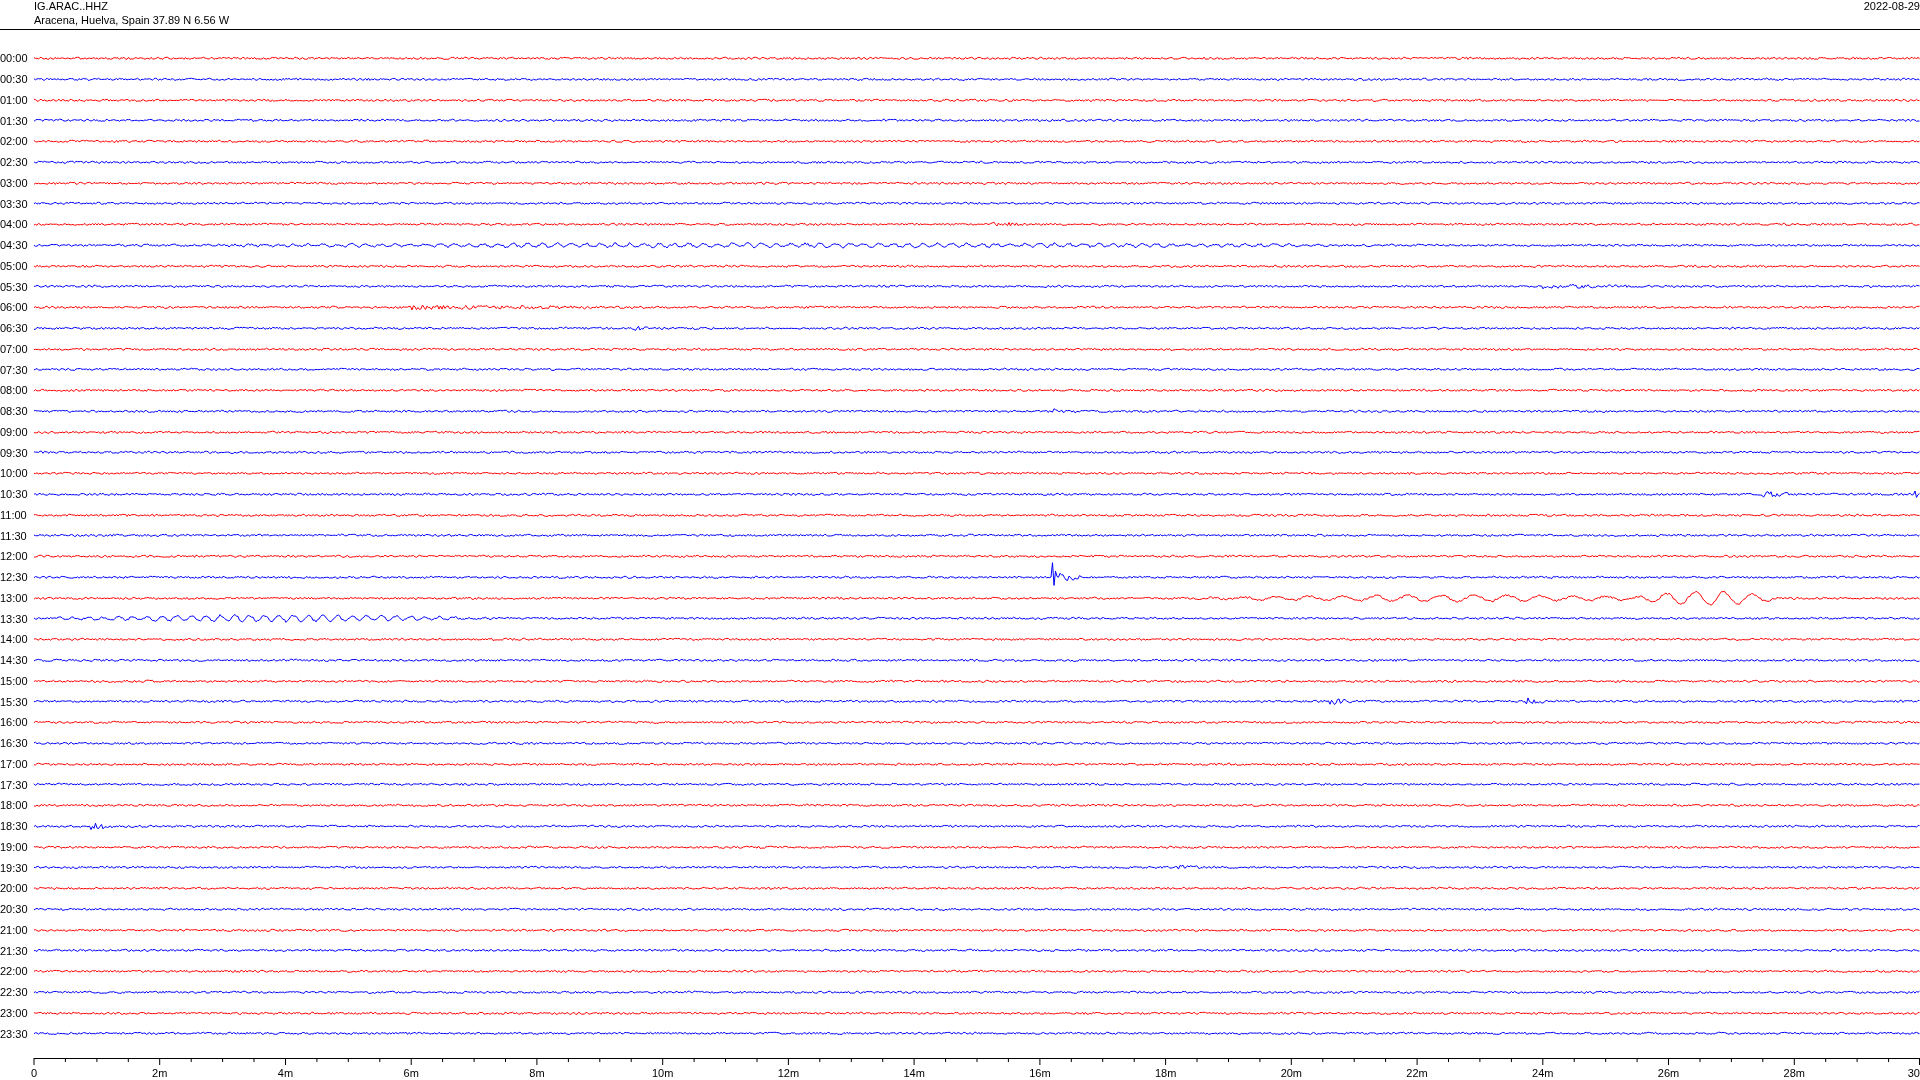 The image size is (1920, 1080). I want to click on time-label: 23:30, so click(14, 1033).